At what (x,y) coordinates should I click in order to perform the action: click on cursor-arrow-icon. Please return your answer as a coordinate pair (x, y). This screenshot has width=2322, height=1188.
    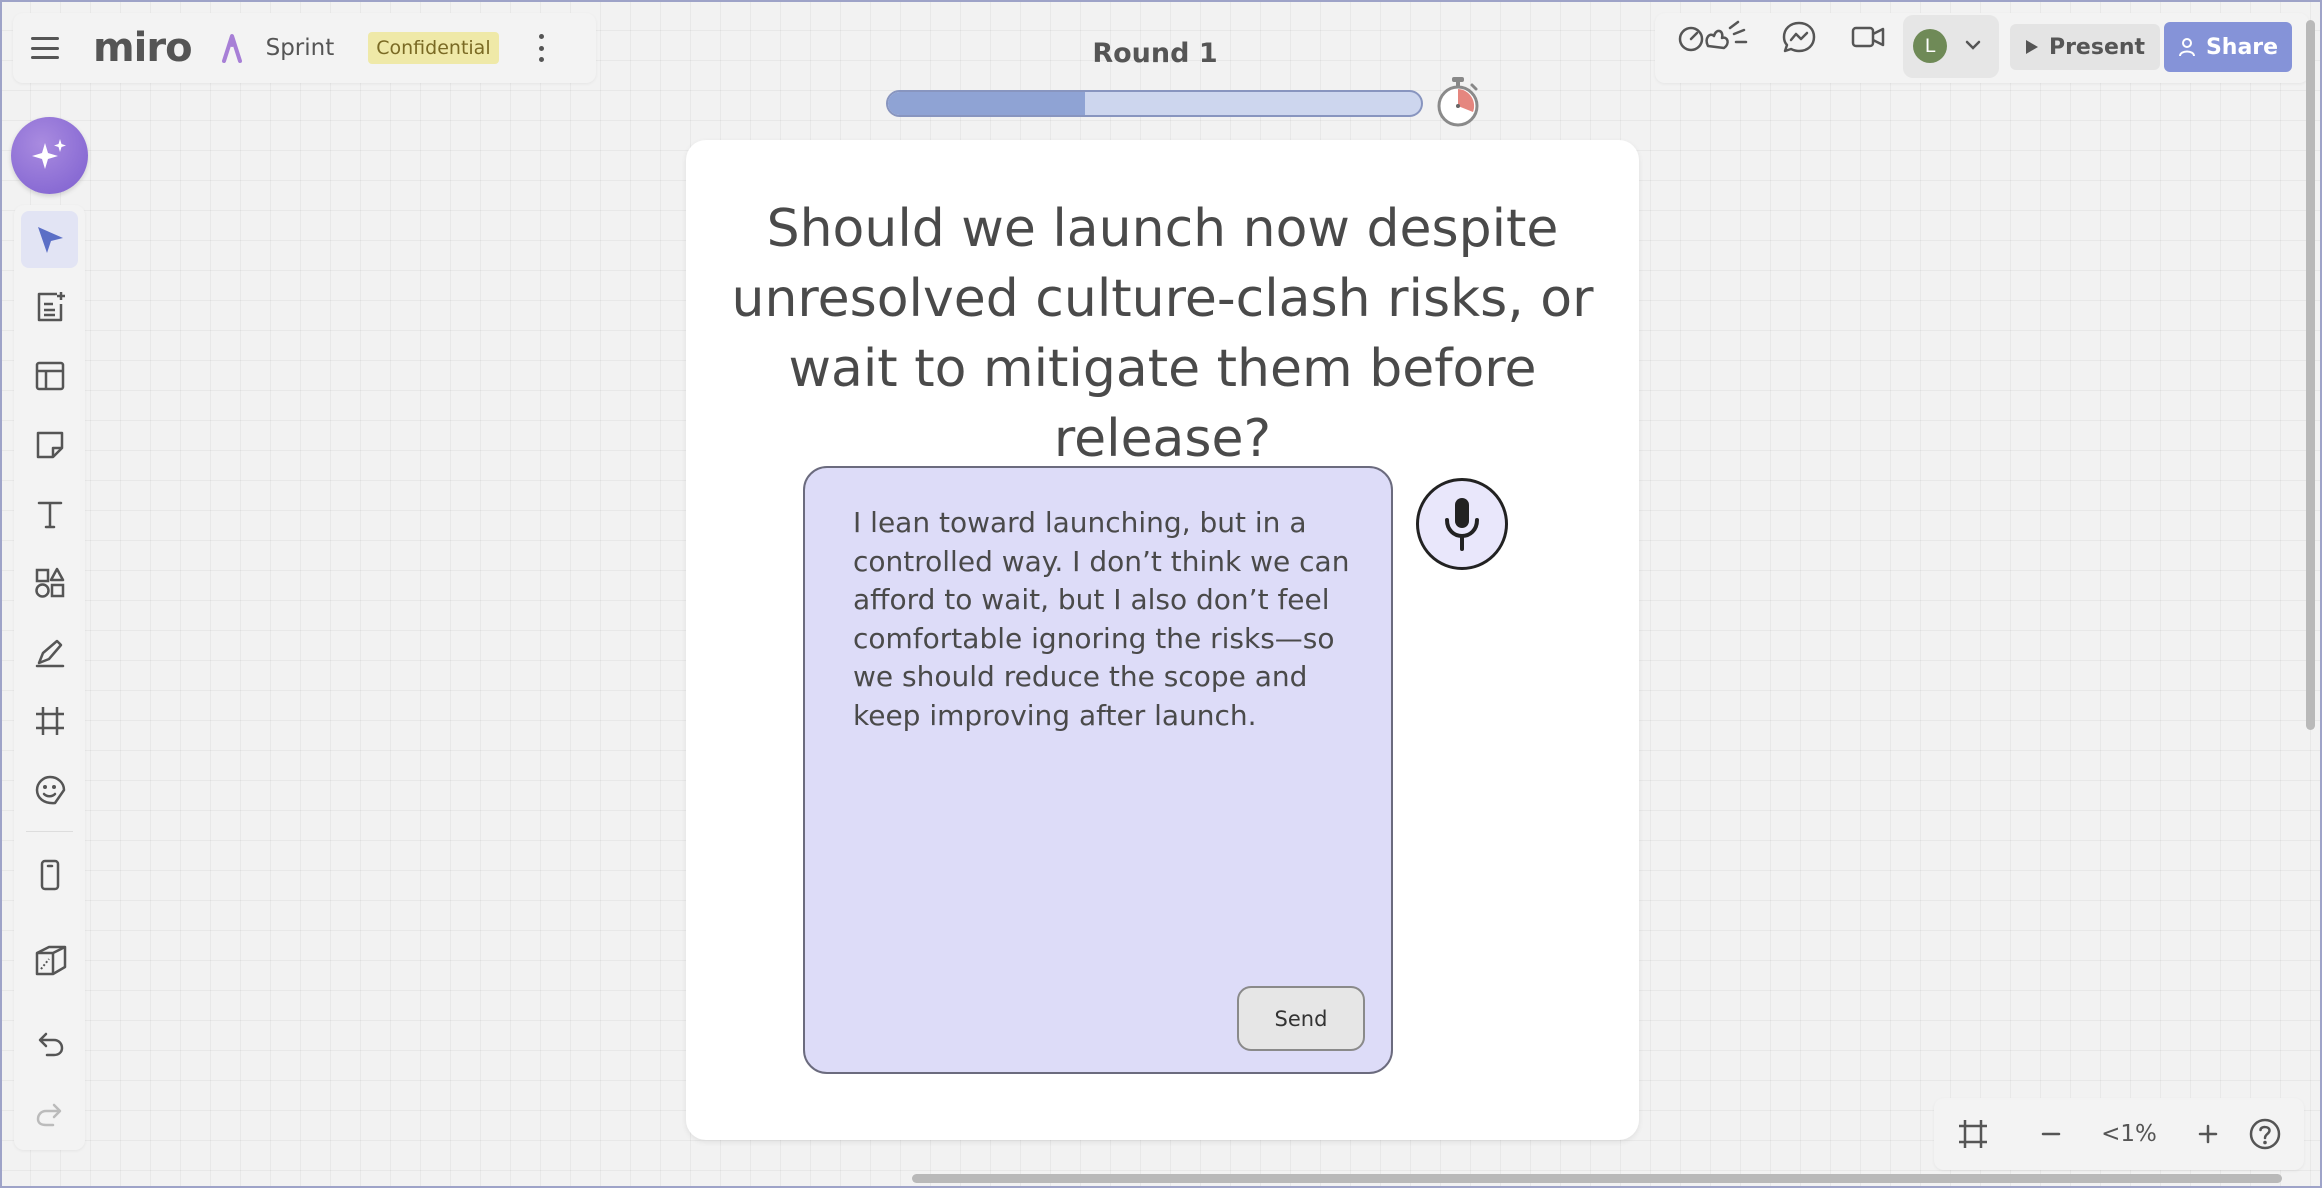
    Looking at the image, I should click on (50, 239).